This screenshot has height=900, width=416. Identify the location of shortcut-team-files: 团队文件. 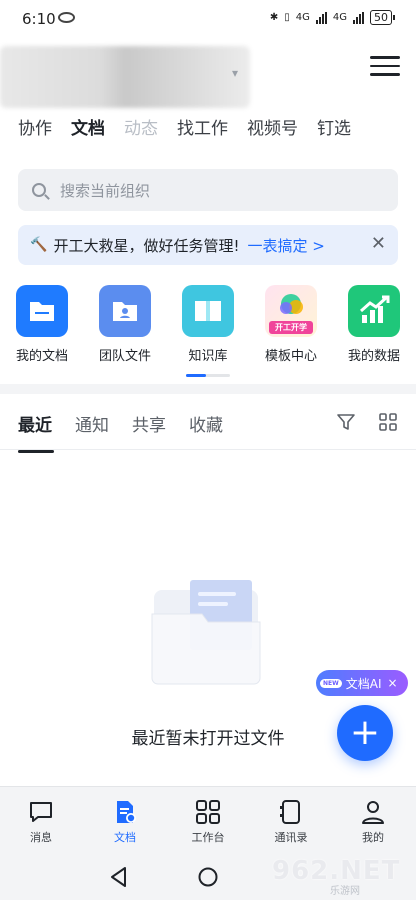
(125, 324).